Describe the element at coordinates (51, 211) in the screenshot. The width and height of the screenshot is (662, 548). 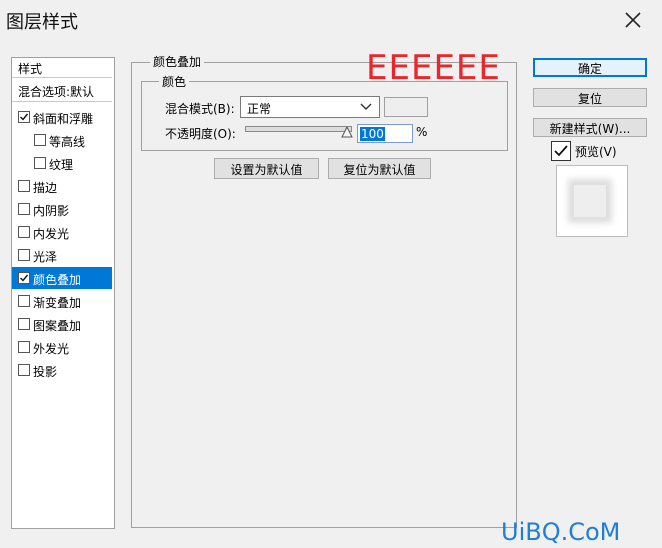
I see `style-item-label: 内阴影` at that location.